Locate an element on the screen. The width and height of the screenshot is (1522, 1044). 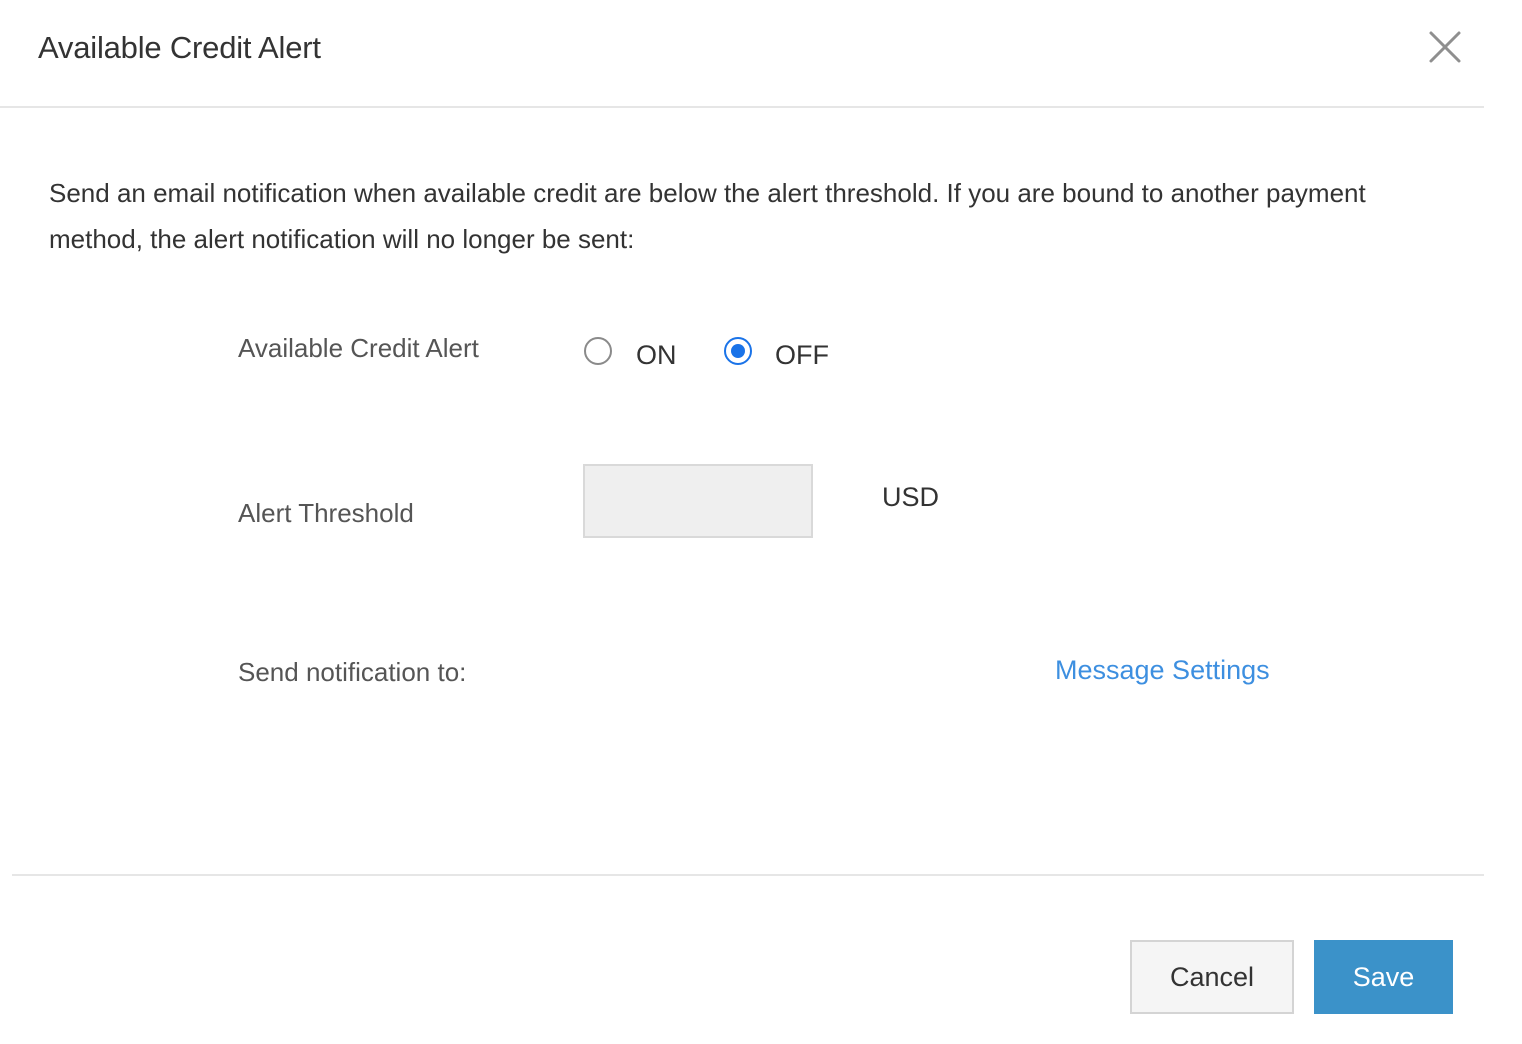
save-button: Save is located at coordinates (1383, 977).